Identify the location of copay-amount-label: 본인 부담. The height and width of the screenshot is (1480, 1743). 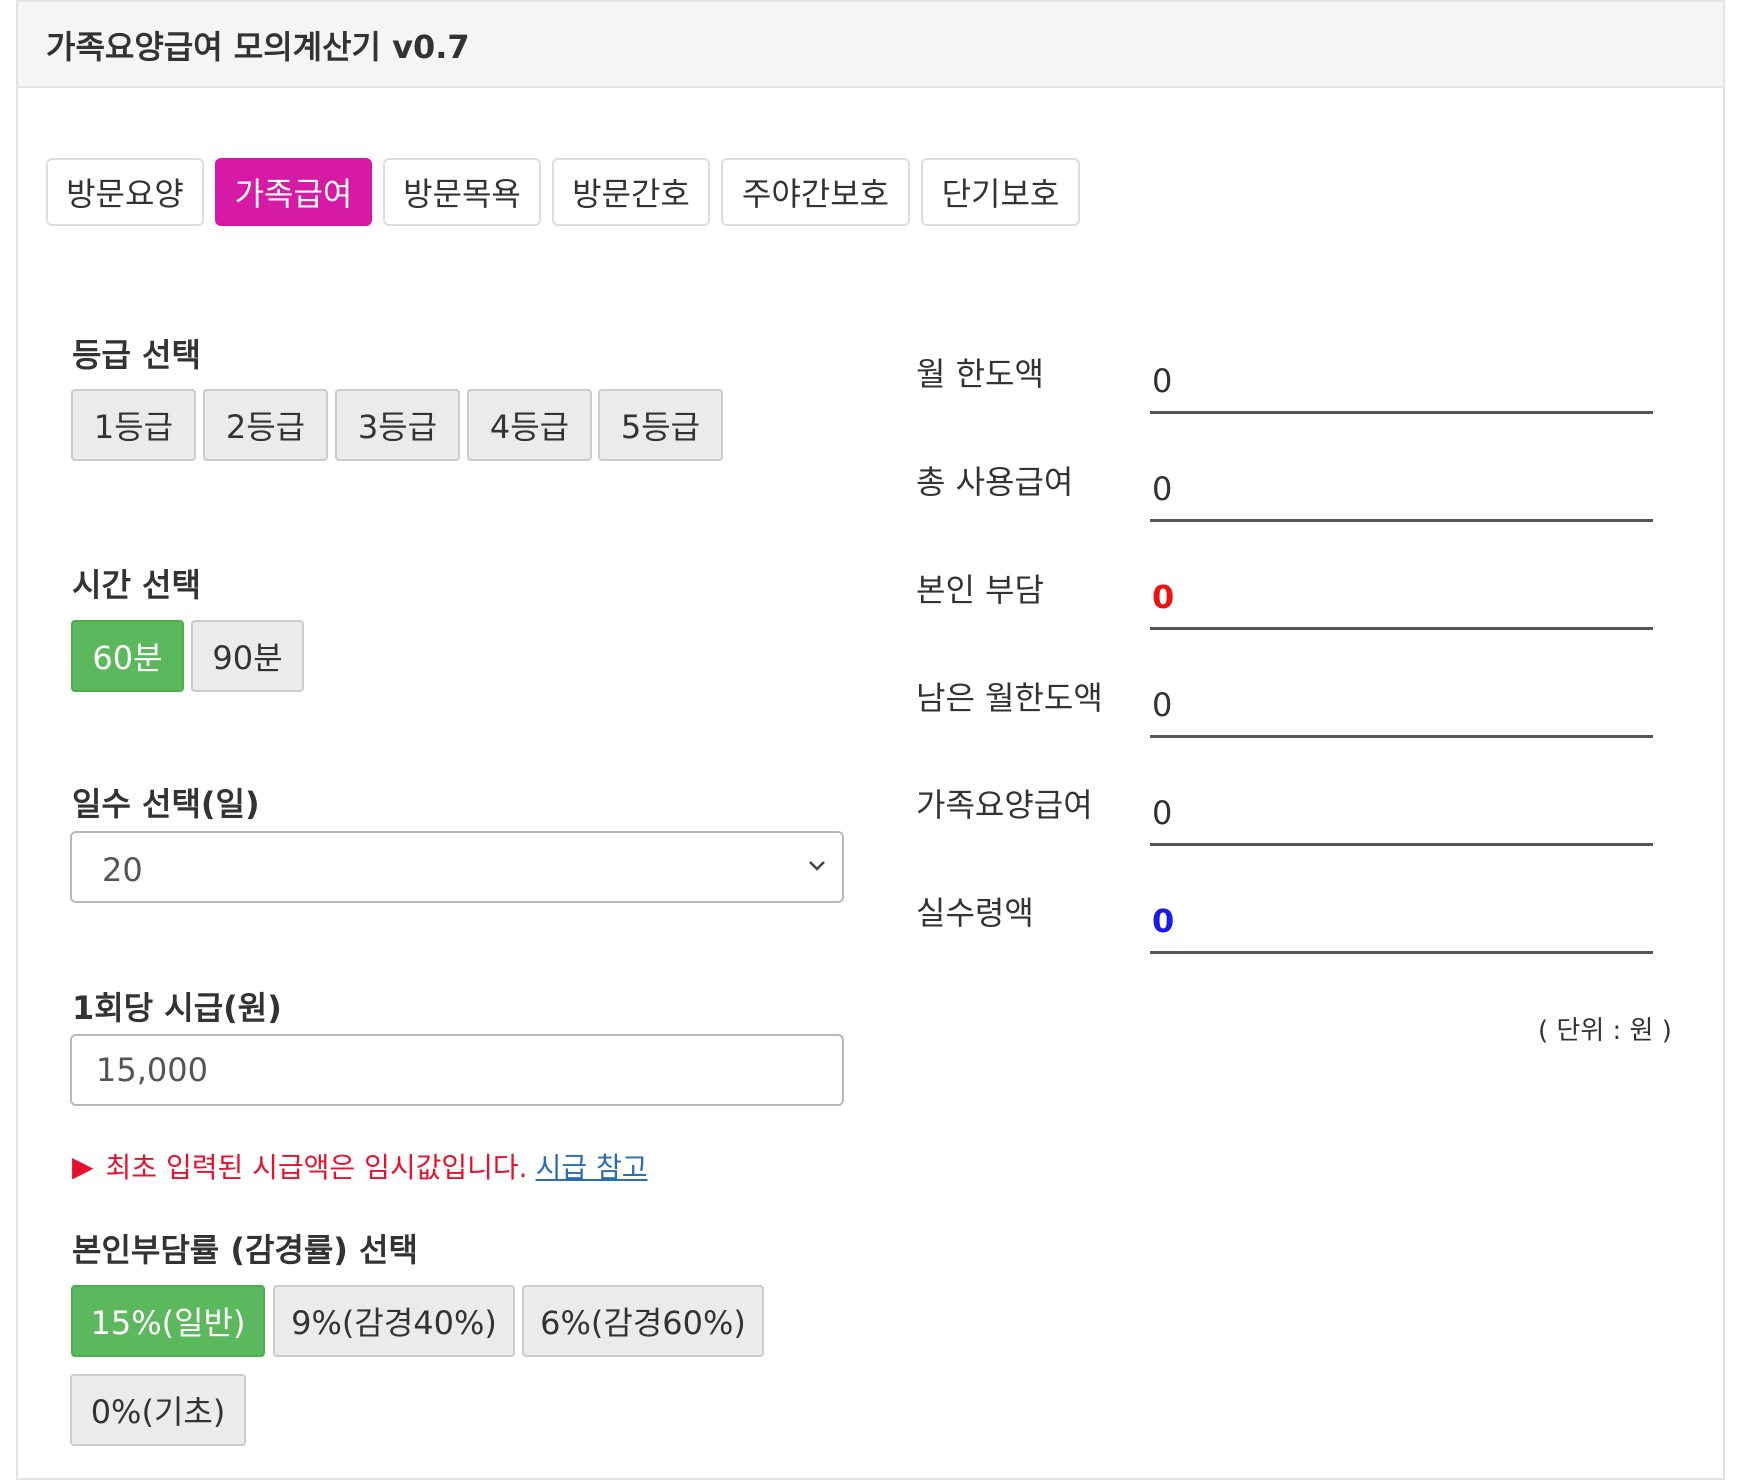
(980, 590).